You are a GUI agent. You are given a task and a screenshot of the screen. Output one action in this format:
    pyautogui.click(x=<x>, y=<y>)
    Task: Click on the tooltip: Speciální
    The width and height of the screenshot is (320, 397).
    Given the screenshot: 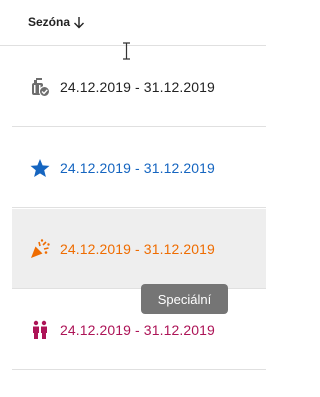 What is the action you would take?
    pyautogui.click(x=184, y=299)
    